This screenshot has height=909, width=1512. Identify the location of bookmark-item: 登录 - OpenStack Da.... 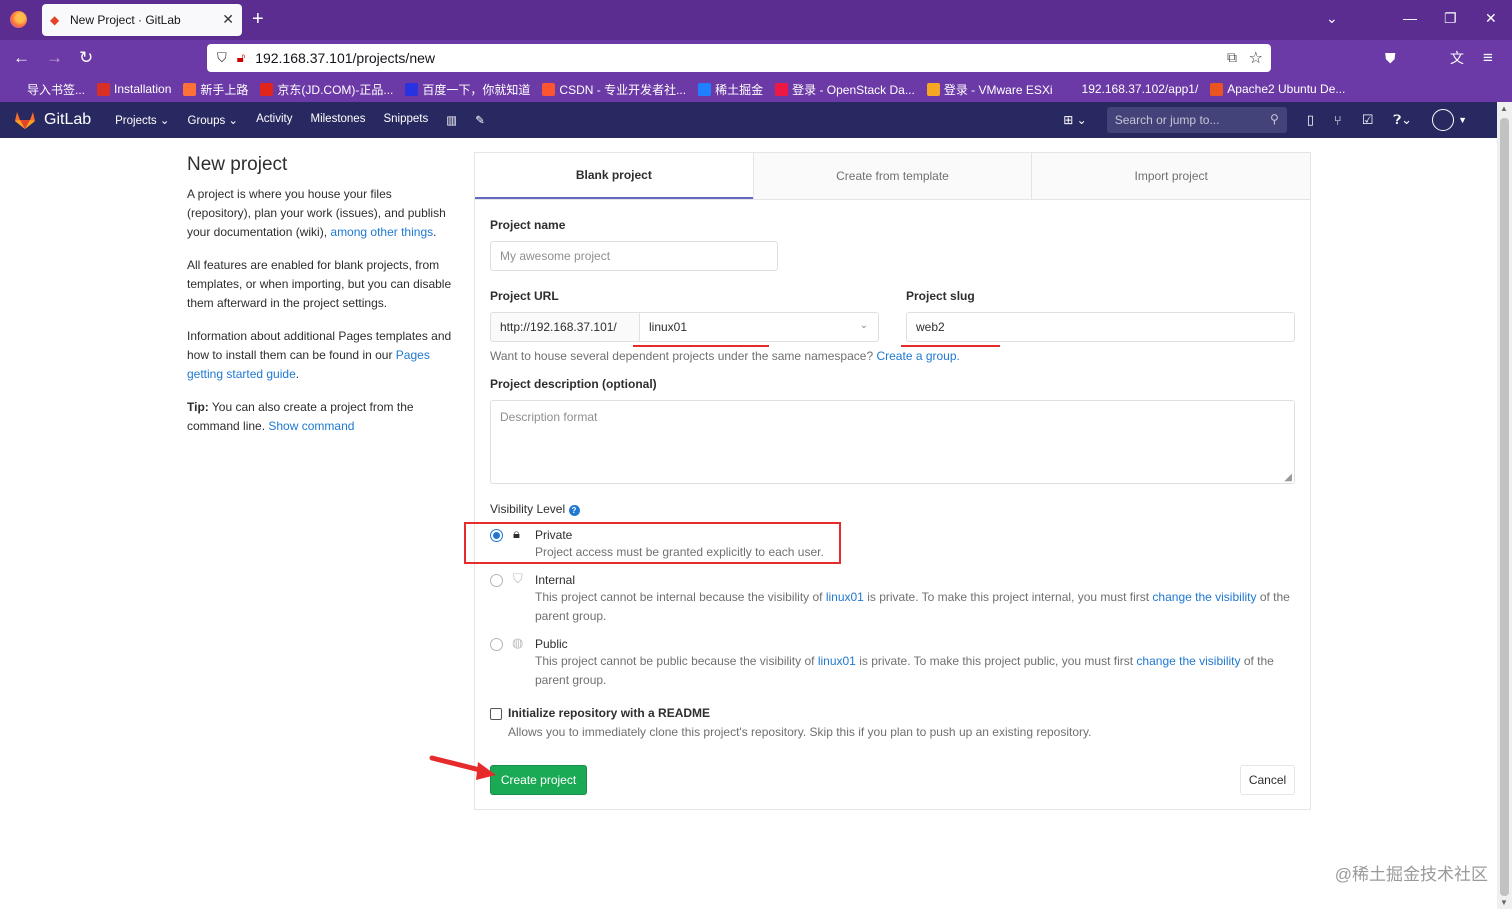
(845, 89).